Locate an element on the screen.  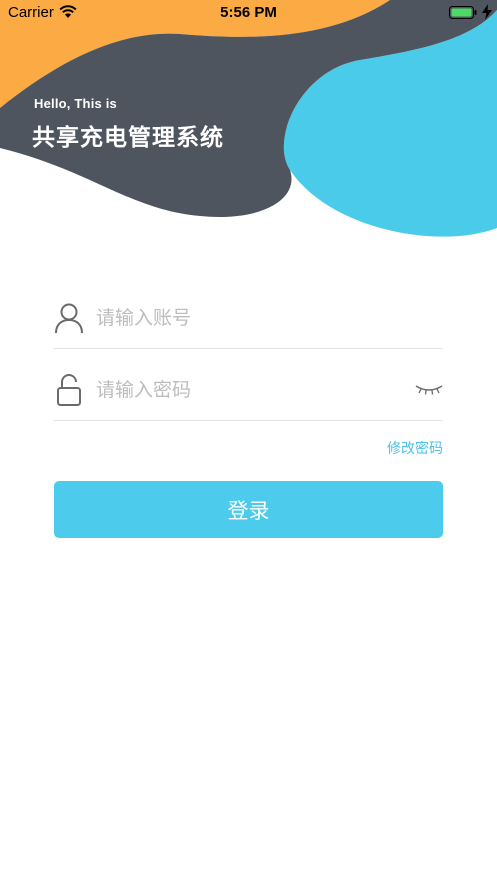
password-input is located at coordinates (246, 390).